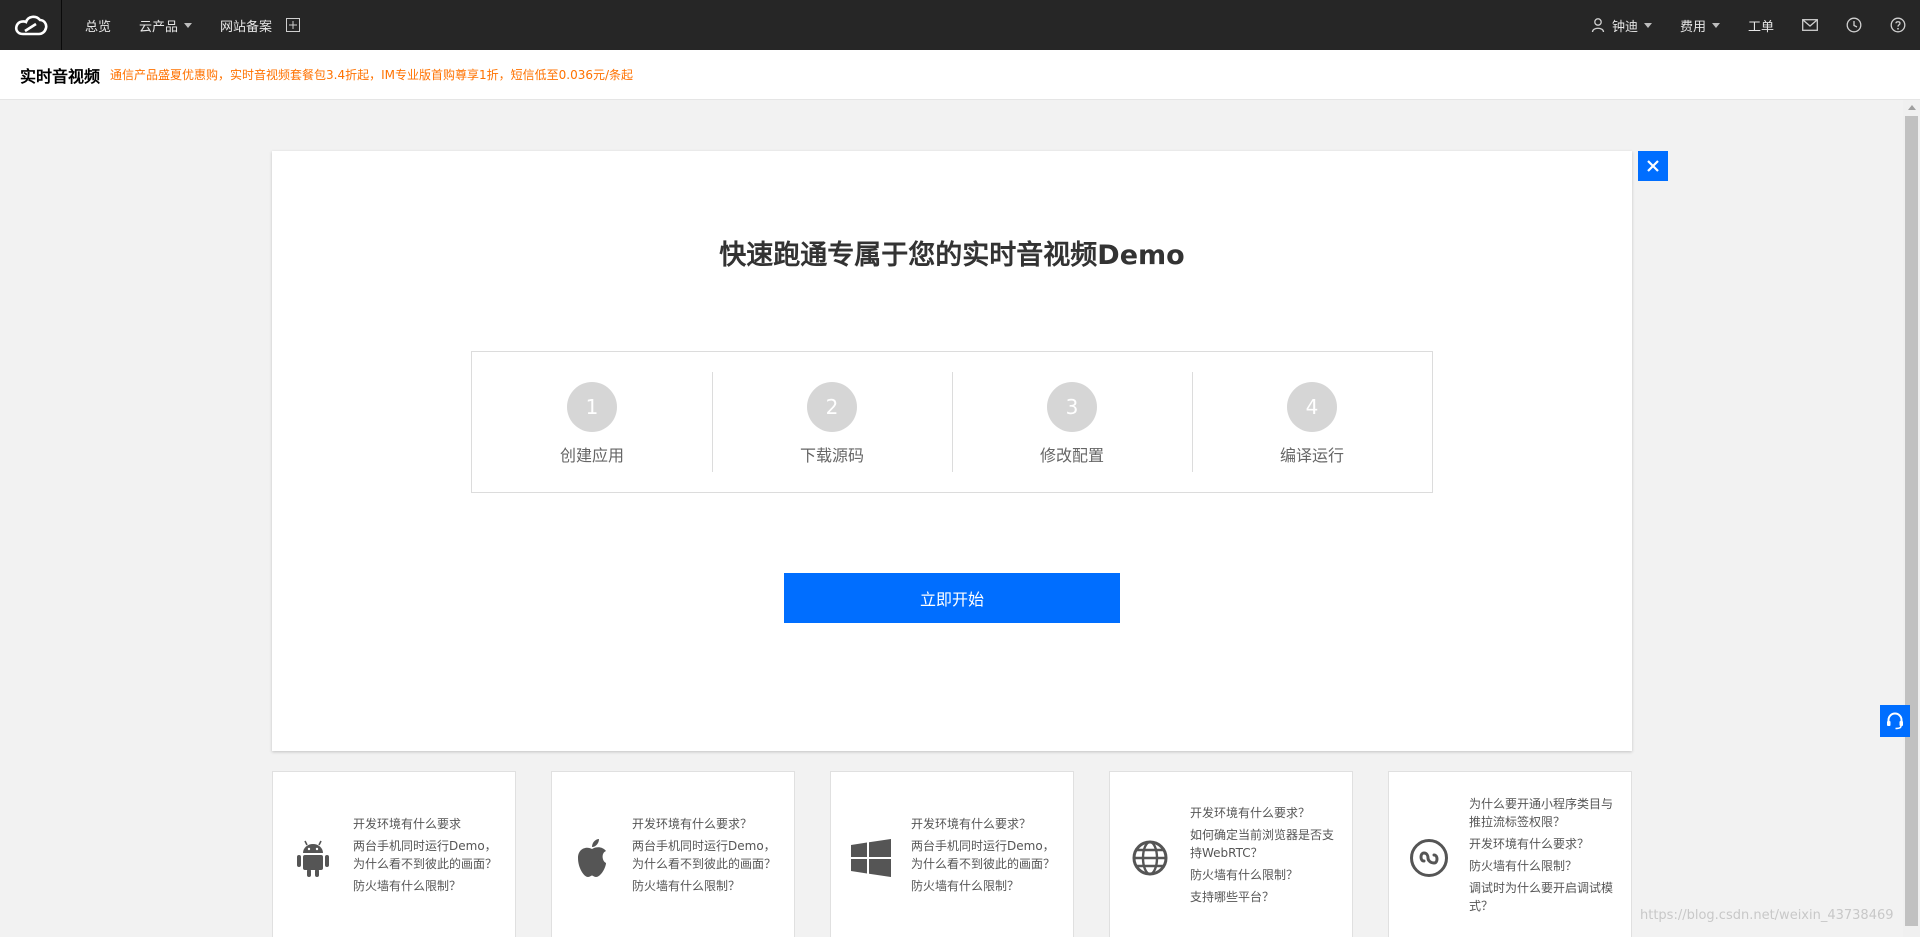  Describe the element at coordinates (1854, 25) in the screenshot. I see `clock-icon` at that location.